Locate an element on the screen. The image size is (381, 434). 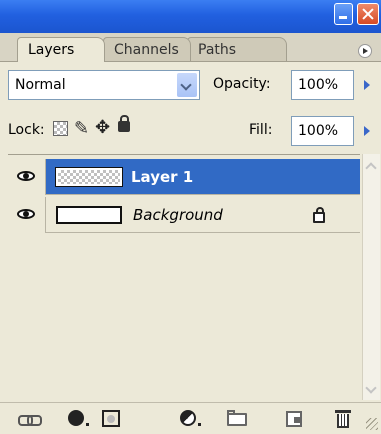
panel-menu-button is located at coordinates (365, 51).